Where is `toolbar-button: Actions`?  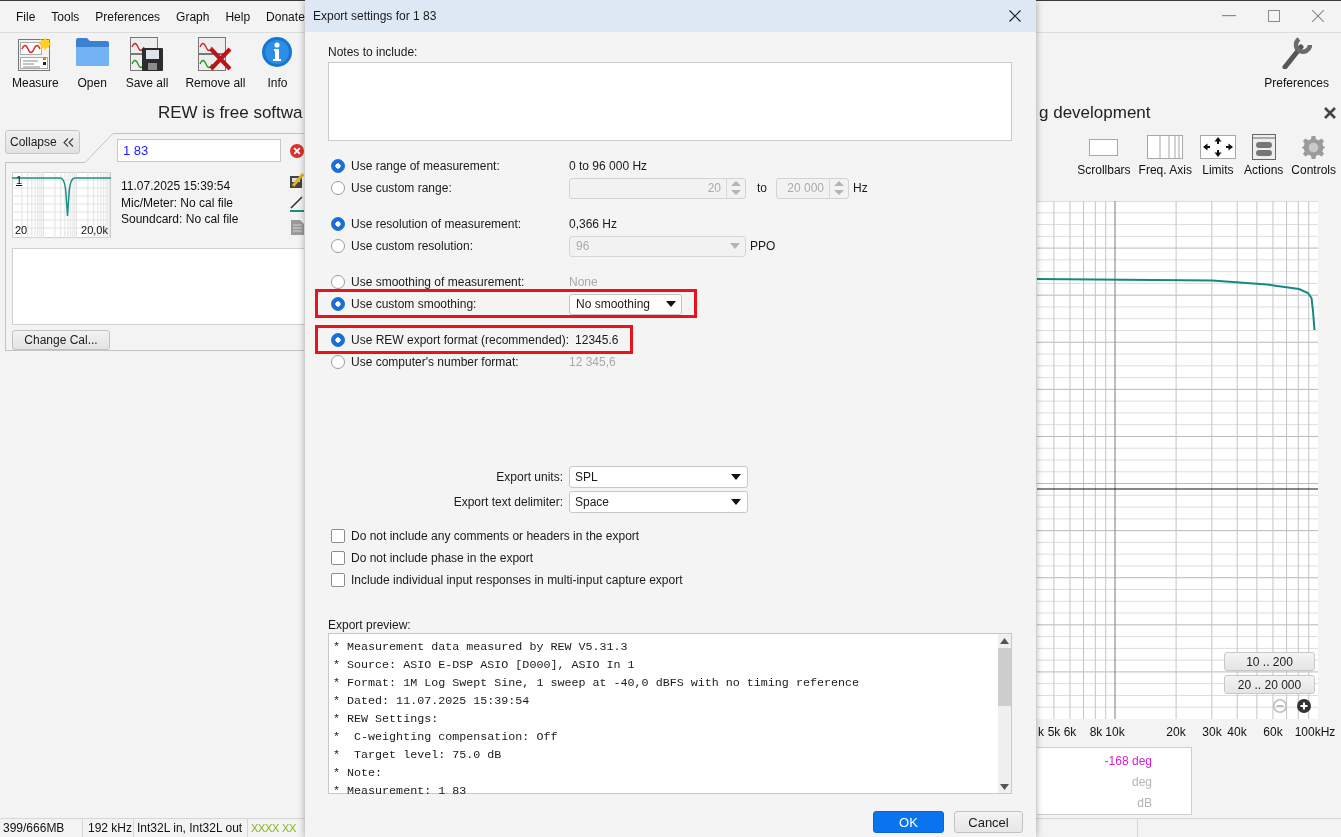 toolbar-button: Actions is located at coordinates (1263, 156).